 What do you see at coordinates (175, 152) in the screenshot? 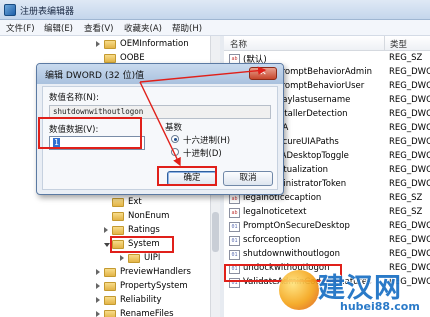
I see `decimal-radio` at bounding box center [175, 152].